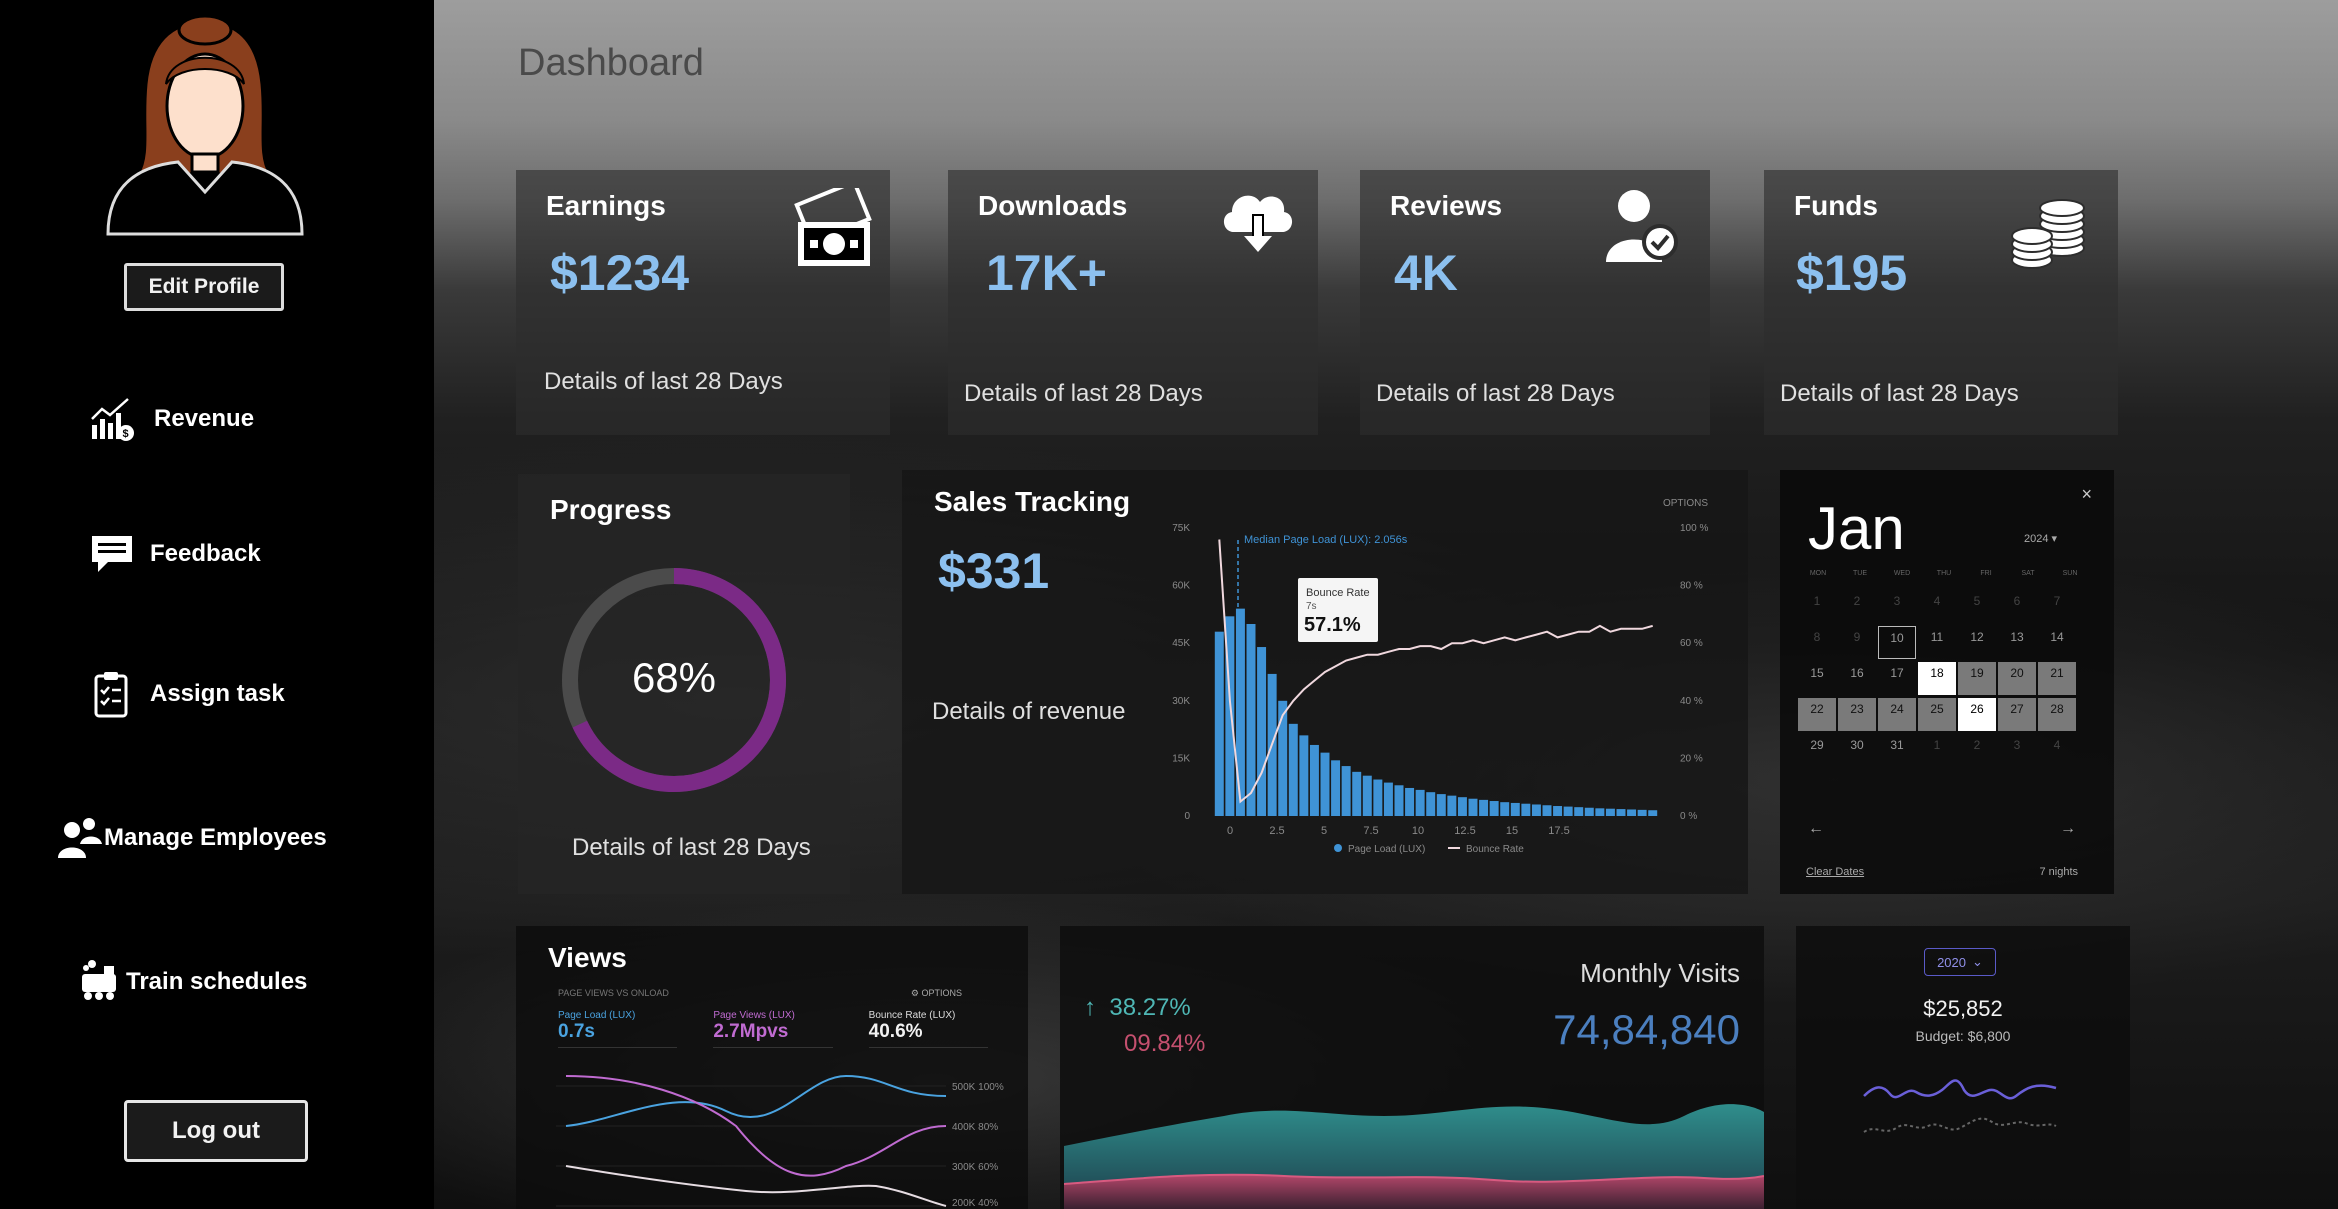 This screenshot has height=1209, width=2338. What do you see at coordinates (1181, 528) in the screenshot?
I see `y-left-tick: 75K` at bounding box center [1181, 528].